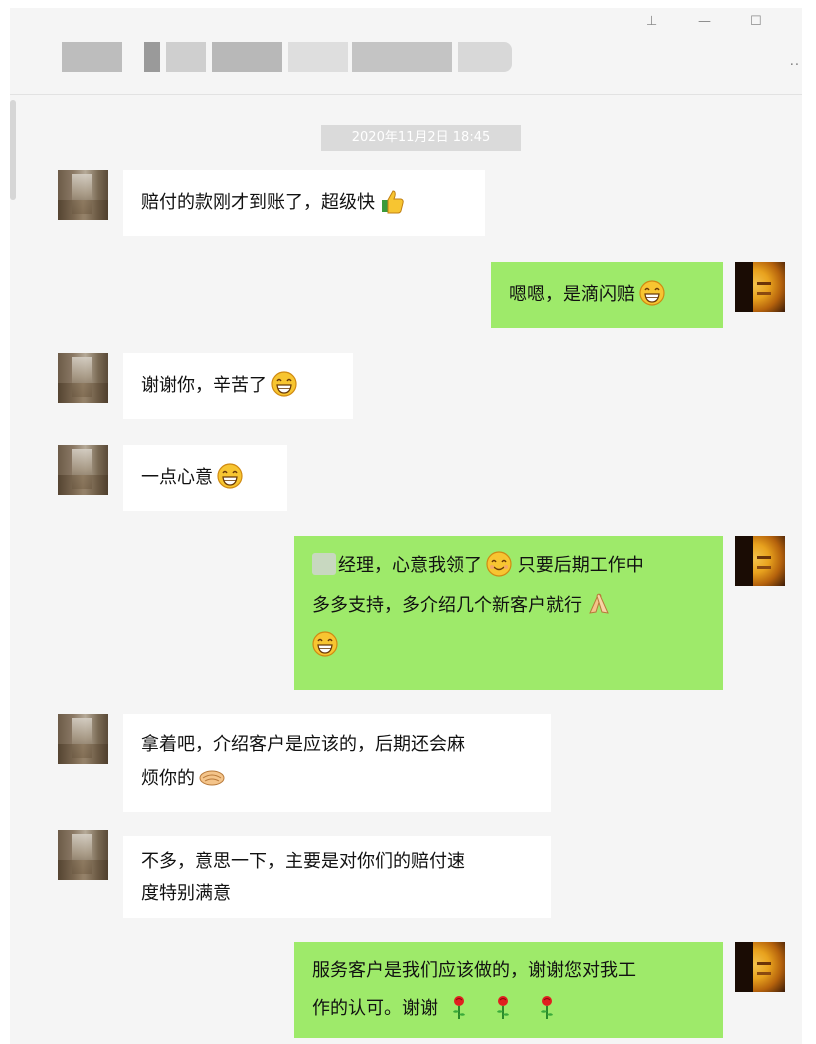  What do you see at coordinates (375, 1008) in the screenshot?
I see `message-text: 作的认可。谢谢` at bounding box center [375, 1008].